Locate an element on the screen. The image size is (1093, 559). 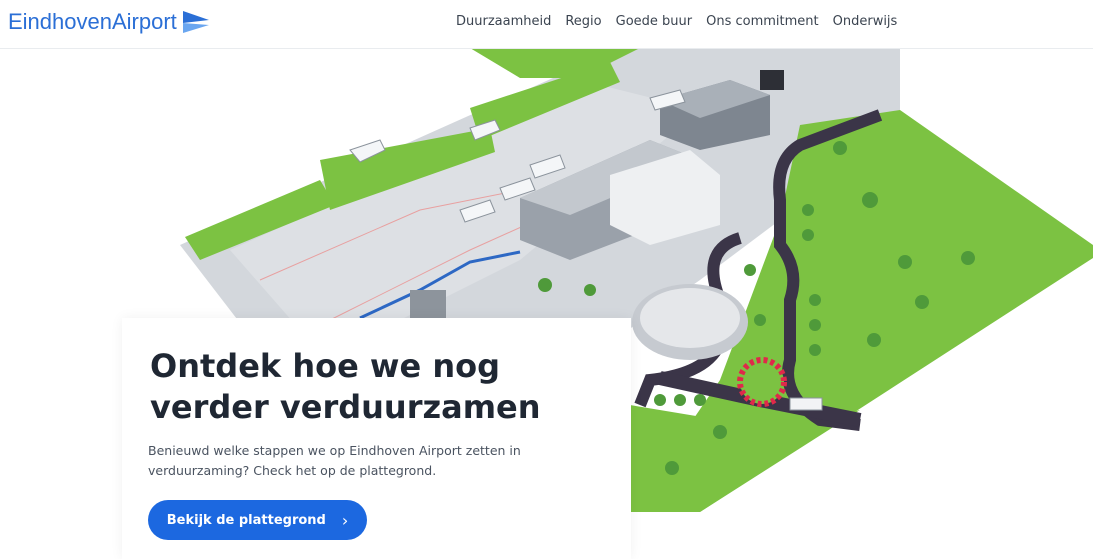
view-map-button: Bekijk de plattegrond › is located at coordinates (257, 520).